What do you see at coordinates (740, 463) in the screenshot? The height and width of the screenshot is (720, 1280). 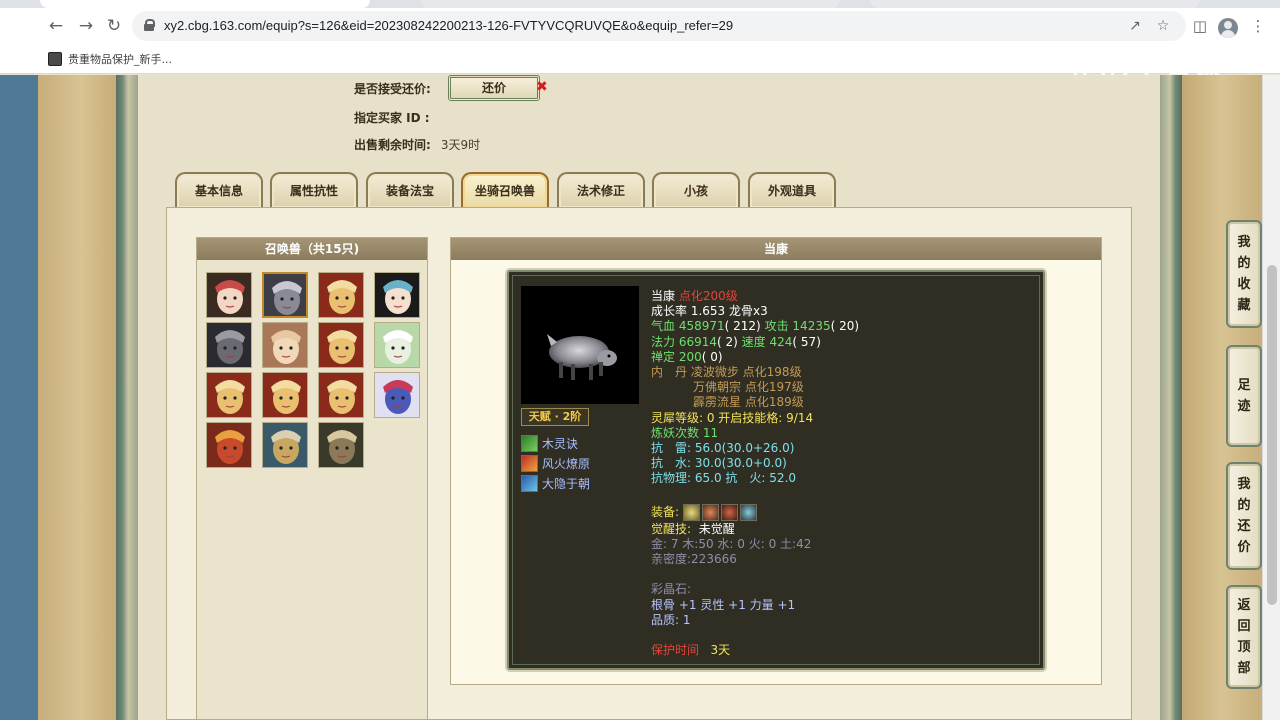 I see `res-water-value: 30.0(30.0+0.0)` at bounding box center [740, 463].